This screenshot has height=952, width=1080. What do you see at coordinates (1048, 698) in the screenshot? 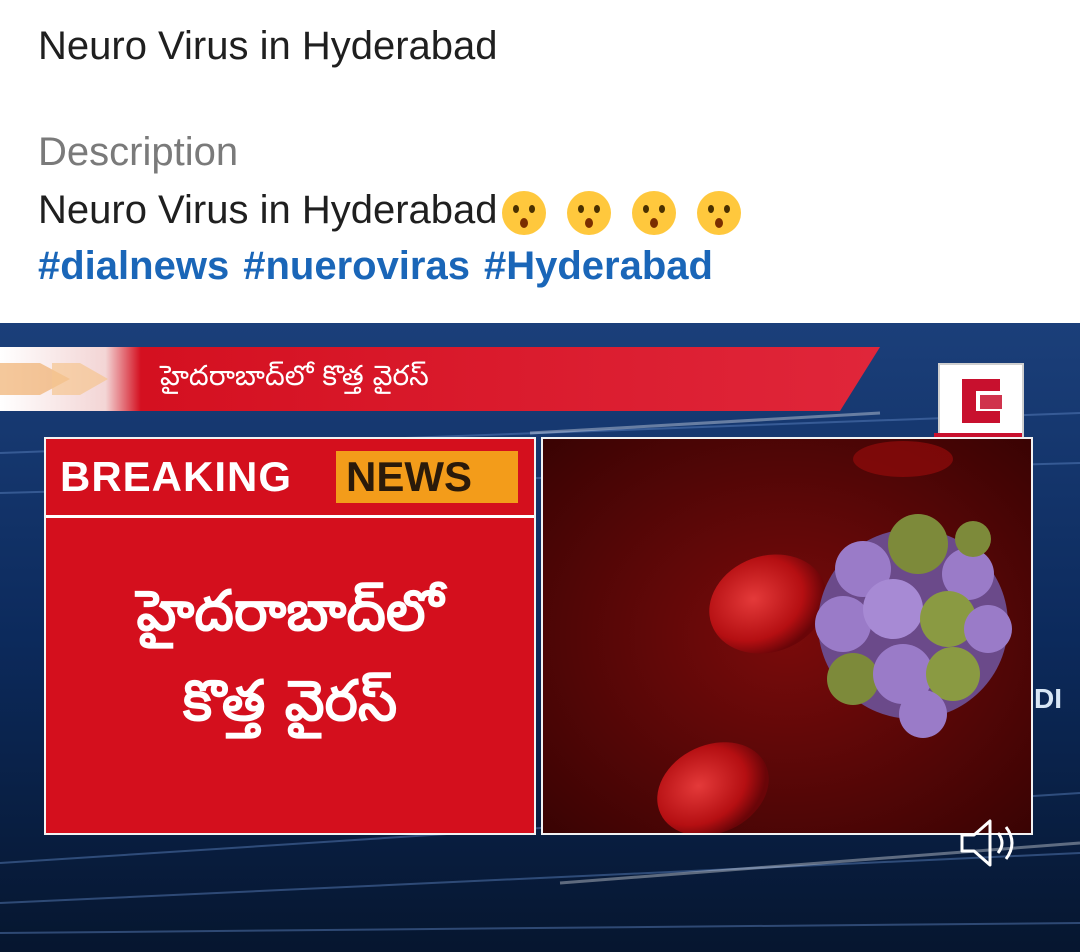
I see `side-channel-text: DI` at bounding box center [1048, 698].